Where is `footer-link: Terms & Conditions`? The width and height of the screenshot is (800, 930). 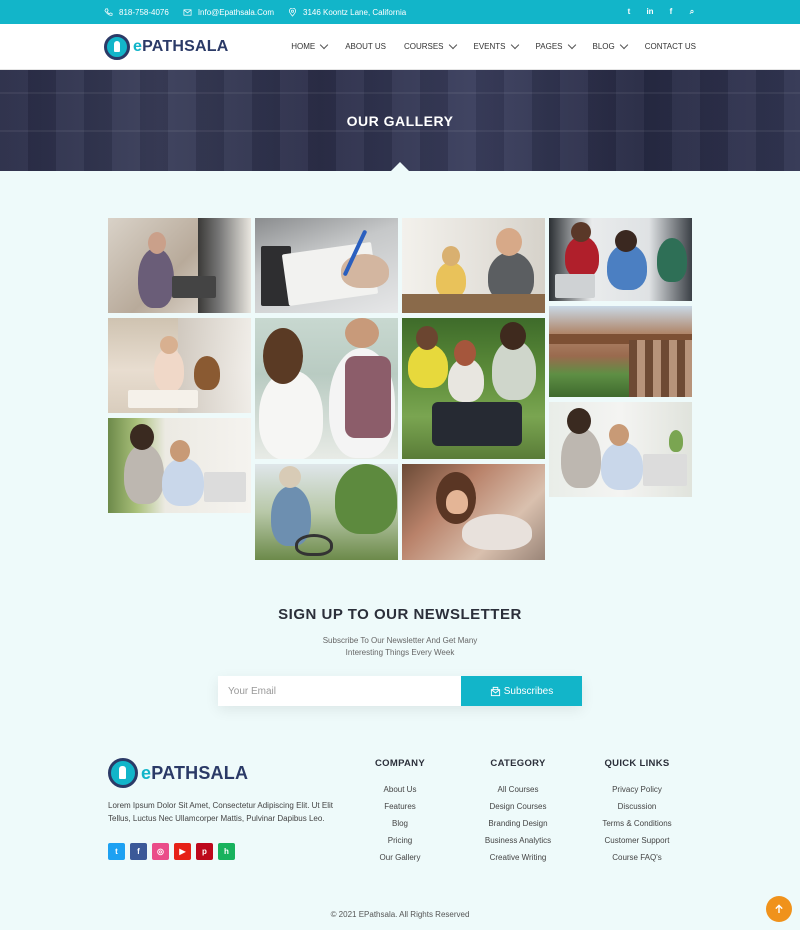
footer-link: Terms & Conditions is located at coordinates (637, 823).